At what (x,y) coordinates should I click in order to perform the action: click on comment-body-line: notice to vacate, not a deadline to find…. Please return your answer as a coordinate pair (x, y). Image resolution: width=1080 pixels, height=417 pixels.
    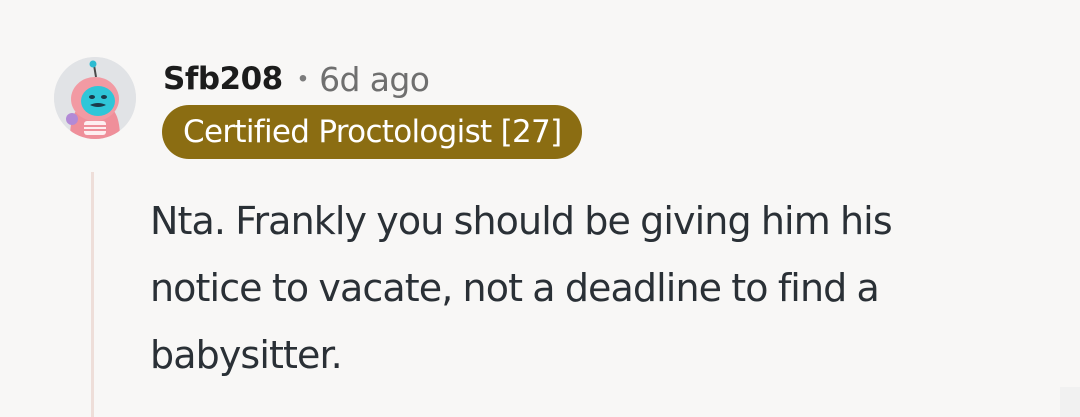
    Looking at the image, I should click on (515, 288).